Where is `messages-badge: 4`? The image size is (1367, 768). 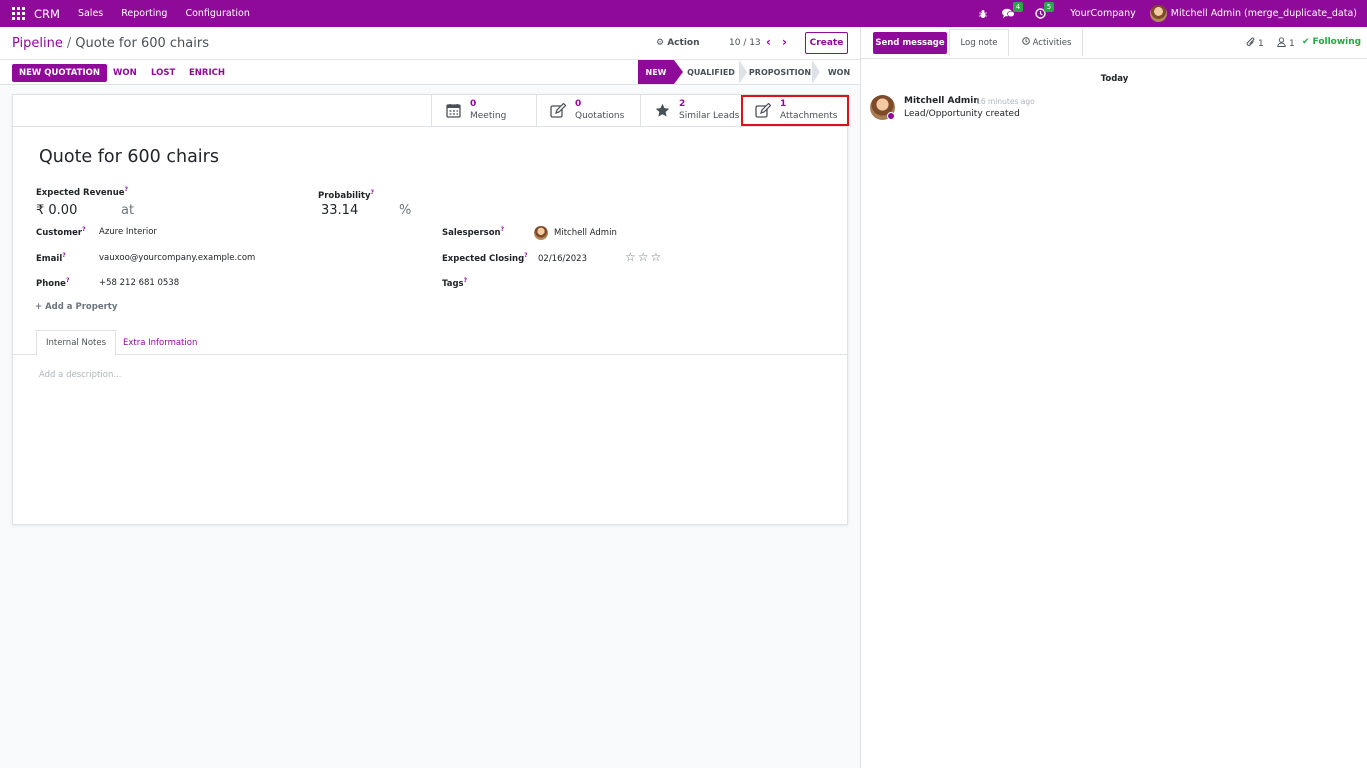
messages-badge: 4 is located at coordinates (1018, 7).